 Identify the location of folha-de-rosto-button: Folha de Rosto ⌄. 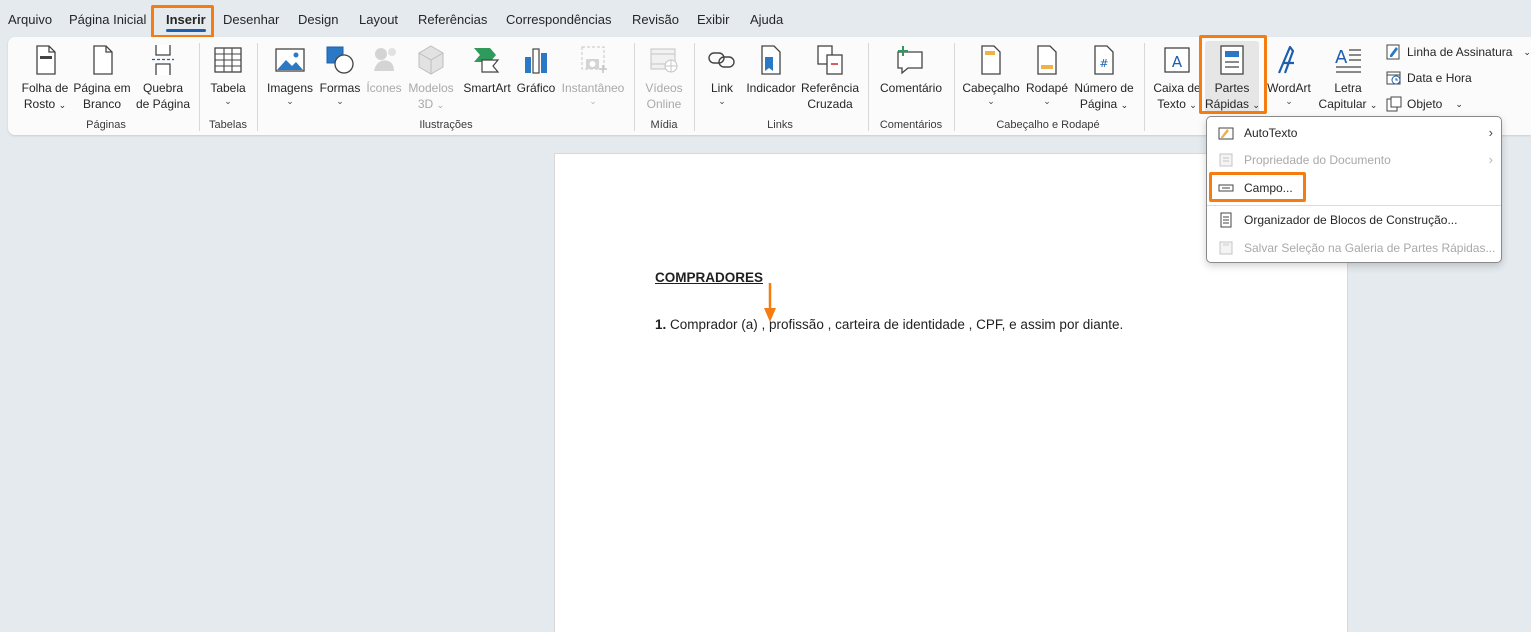
(45, 78).